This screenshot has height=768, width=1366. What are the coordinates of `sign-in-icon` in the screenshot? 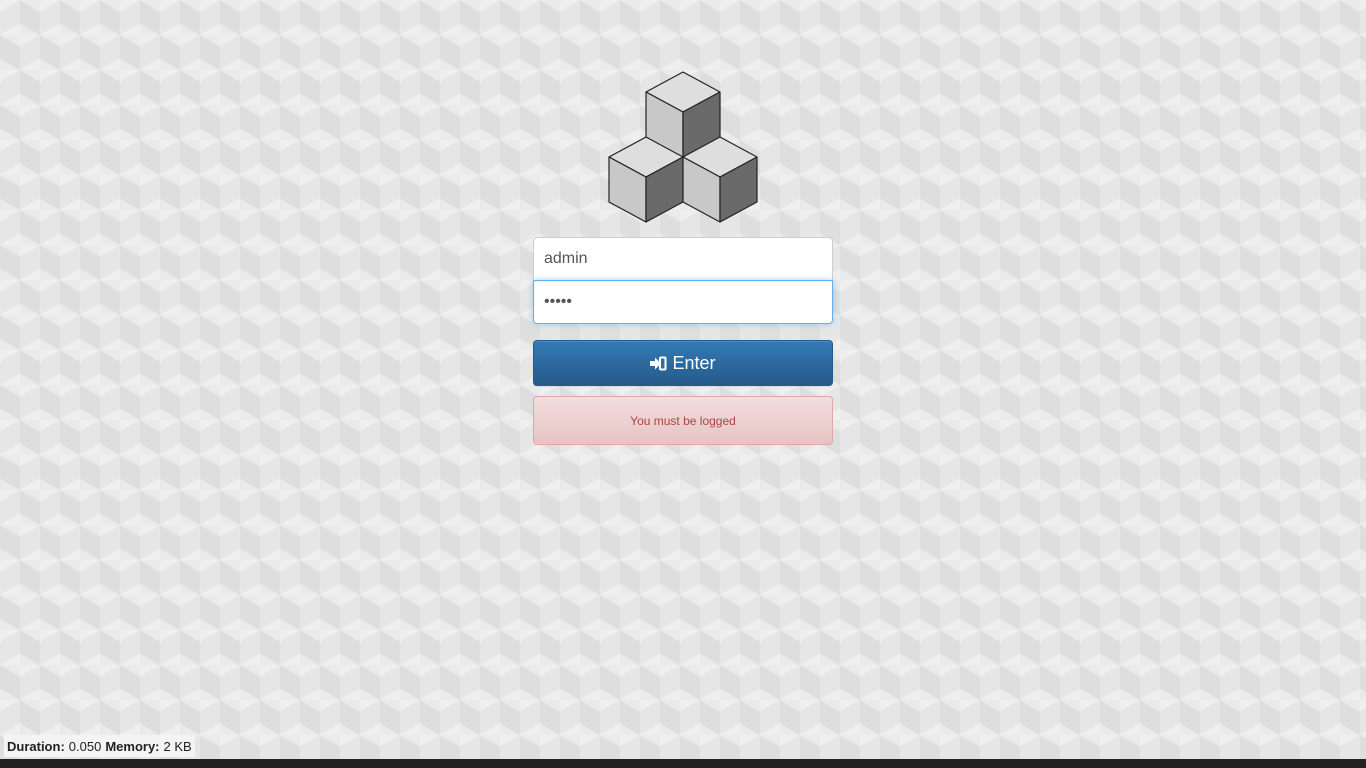 It's located at (658, 363).